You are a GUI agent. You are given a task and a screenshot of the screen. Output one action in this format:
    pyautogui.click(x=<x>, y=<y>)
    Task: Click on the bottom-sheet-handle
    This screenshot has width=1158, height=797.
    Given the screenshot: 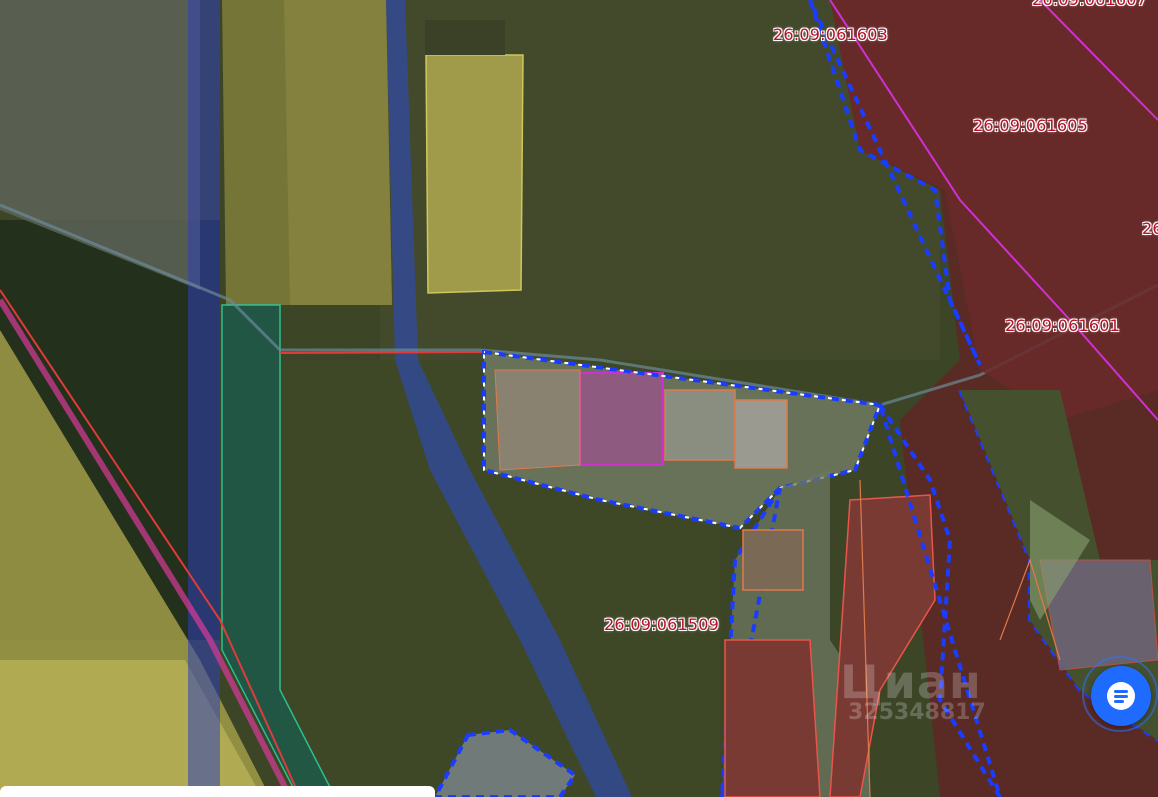 What is the action you would take?
    pyautogui.click(x=217, y=791)
    